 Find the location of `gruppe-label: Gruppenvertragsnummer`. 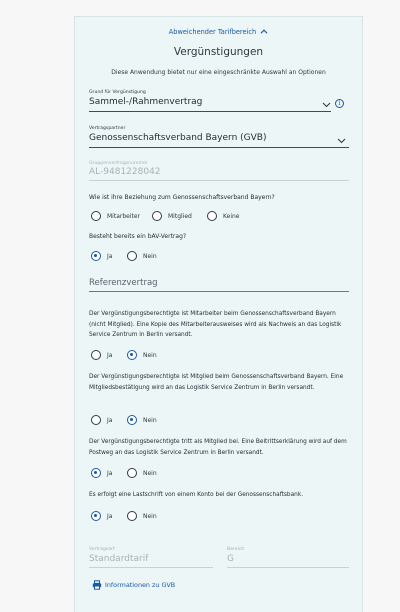

gruppe-label: Gruppenvertragsnummer is located at coordinates (118, 163).